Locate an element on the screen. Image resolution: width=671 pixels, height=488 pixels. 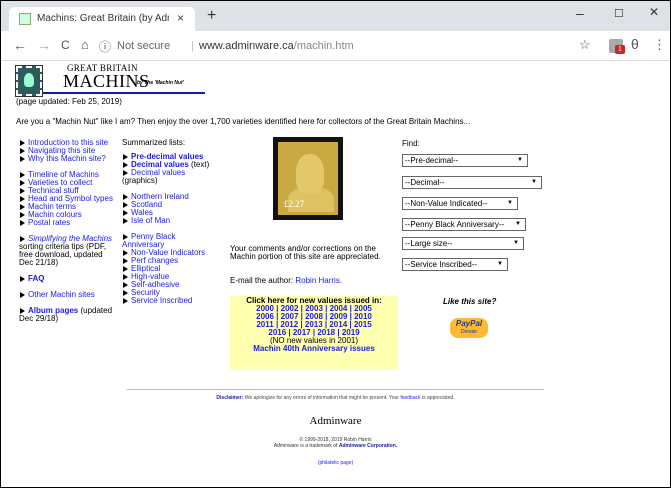
link-postal-rates: Postal rates is located at coordinates (49, 222).